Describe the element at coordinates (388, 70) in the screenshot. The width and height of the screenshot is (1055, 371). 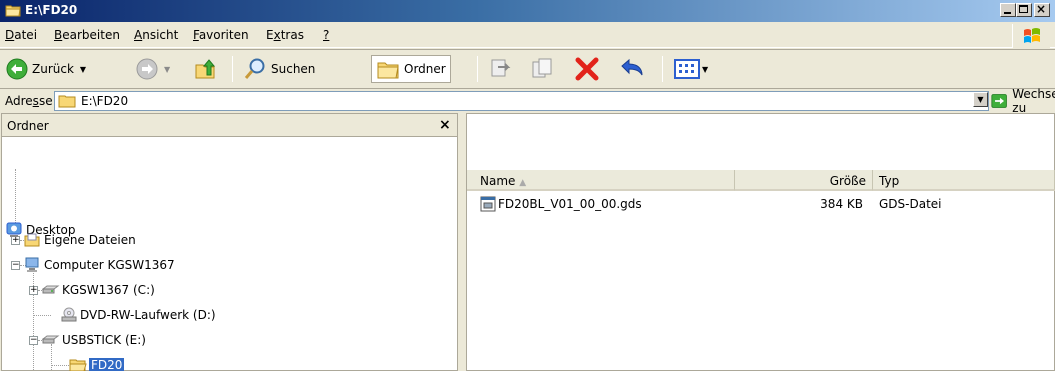
I see `folder-tree-icon` at that location.